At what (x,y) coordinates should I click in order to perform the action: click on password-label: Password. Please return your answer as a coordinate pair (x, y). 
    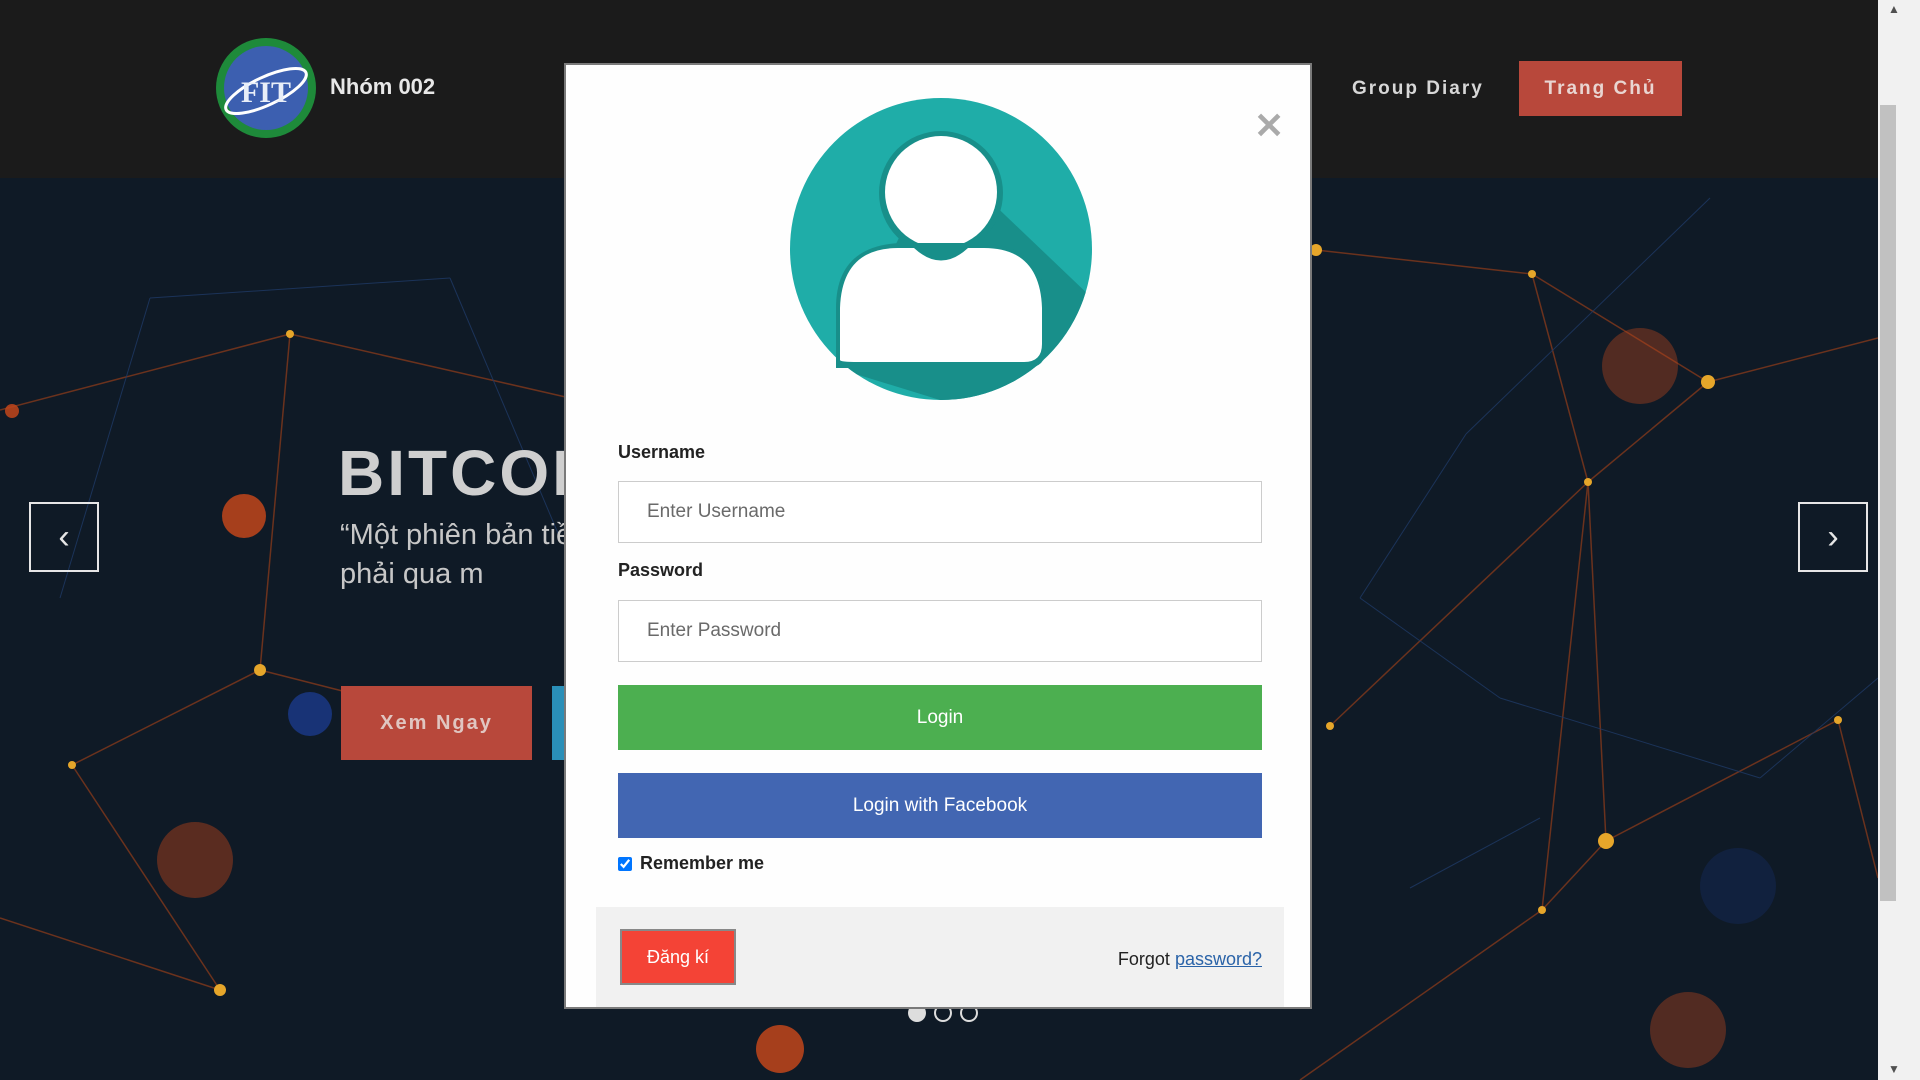
    Looking at the image, I should click on (661, 570).